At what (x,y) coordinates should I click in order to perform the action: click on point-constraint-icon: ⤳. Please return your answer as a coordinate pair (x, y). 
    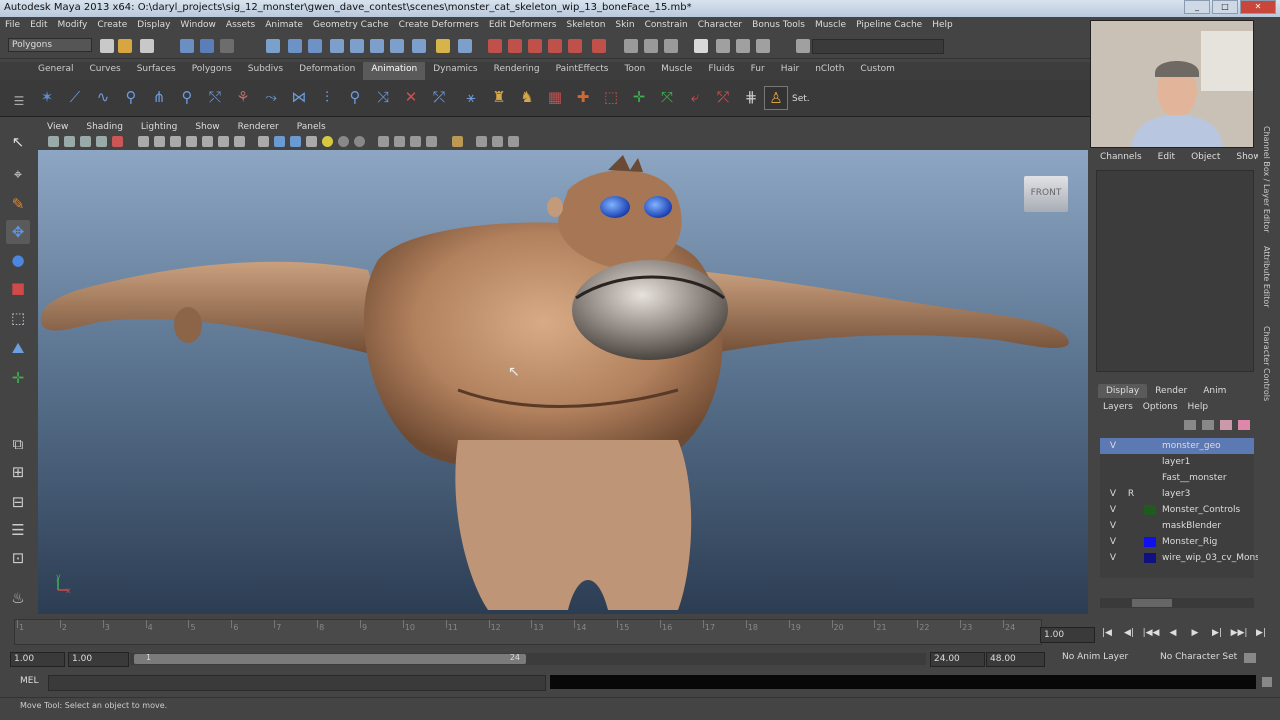
    Looking at the image, I should click on (271, 97).